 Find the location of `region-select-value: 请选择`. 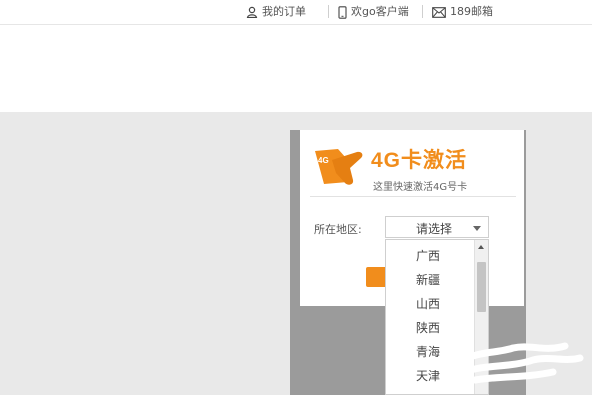

region-select-value: 请选择 is located at coordinates (434, 229).